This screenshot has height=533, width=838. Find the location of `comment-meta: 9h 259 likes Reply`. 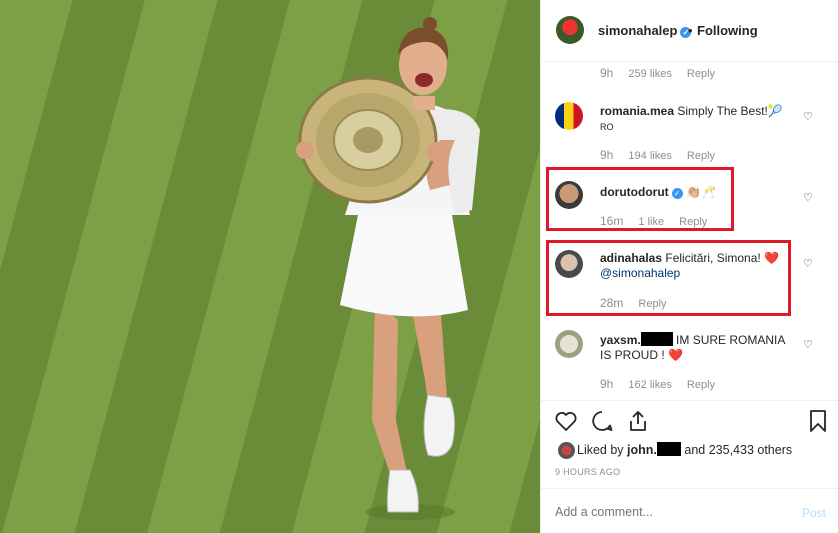

comment-meta: 9h 259 likes Reply is located at coordinates (657, 73).